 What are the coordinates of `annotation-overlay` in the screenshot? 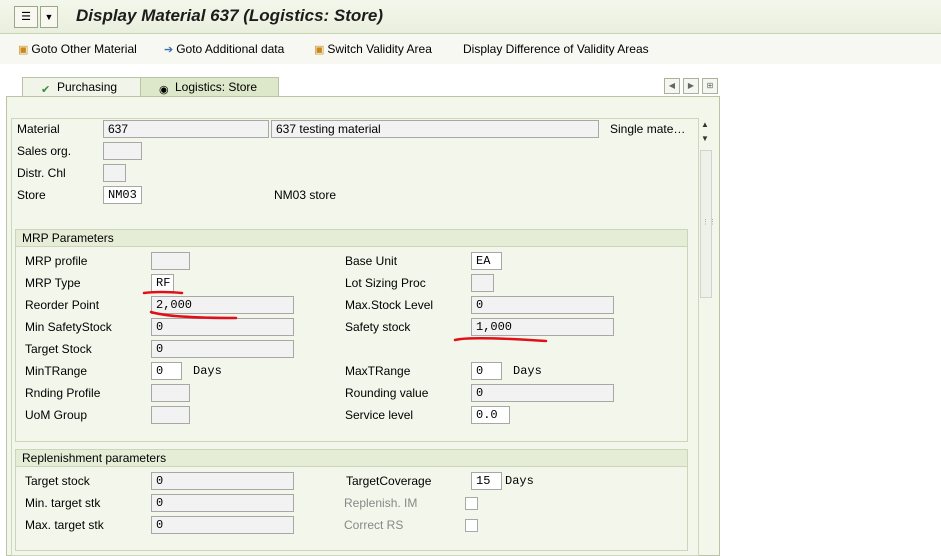 It's located at (345, 316).